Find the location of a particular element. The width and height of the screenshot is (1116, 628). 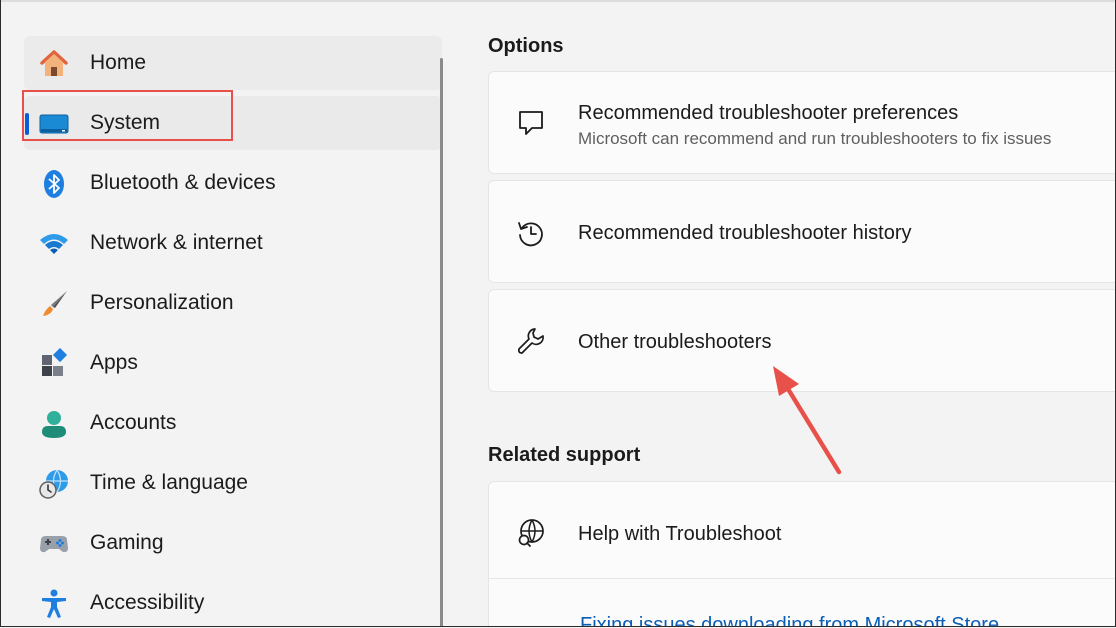

sidebar-item-gaming: Gaming is located at coordinates (233, 543).